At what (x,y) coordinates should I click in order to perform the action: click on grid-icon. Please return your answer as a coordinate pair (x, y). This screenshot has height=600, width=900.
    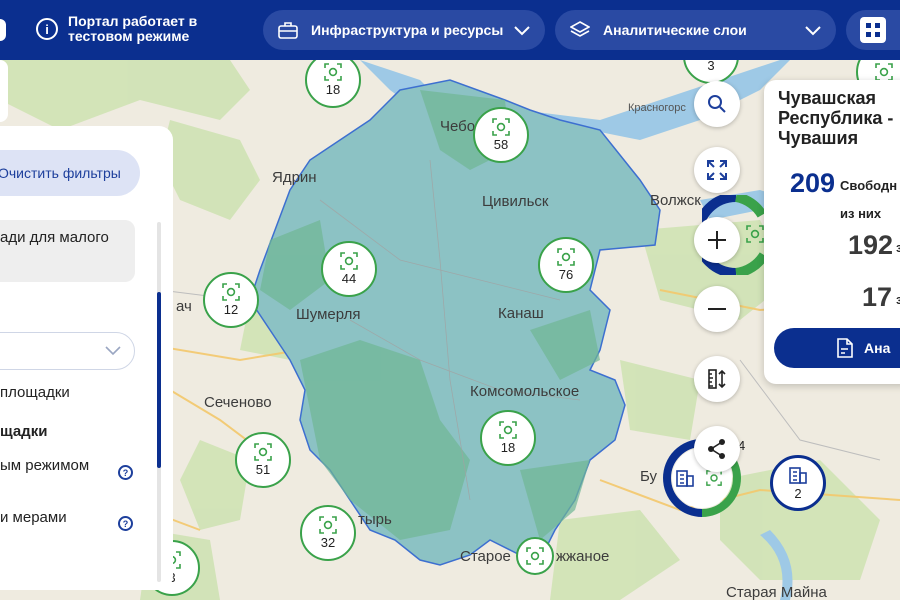
    Looking at the image, I should click on (873, 30).